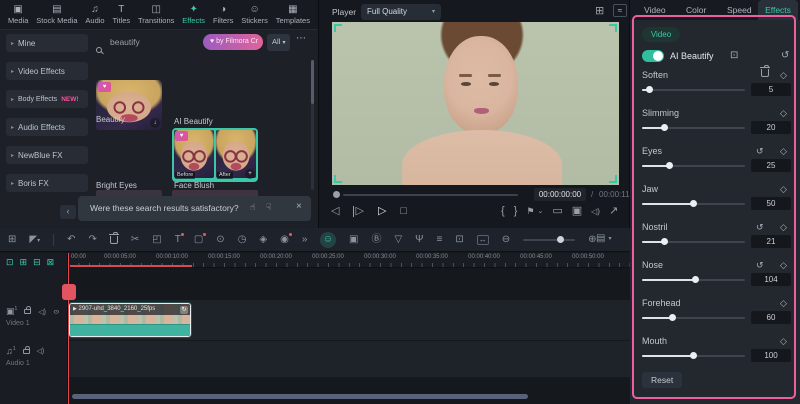 The image size is (800, 404). What do you see at coordinates (771, 127) in the screenshot?
I see `slimming-value: 20` at bounding box center [771, 127].